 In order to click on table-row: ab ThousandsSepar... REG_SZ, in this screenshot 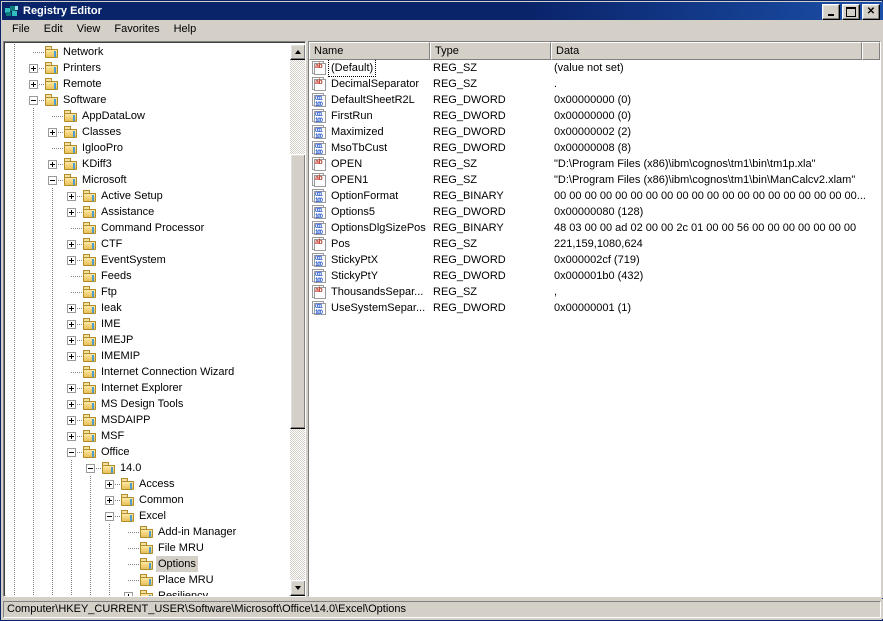, I will do `click(594, 292)`.